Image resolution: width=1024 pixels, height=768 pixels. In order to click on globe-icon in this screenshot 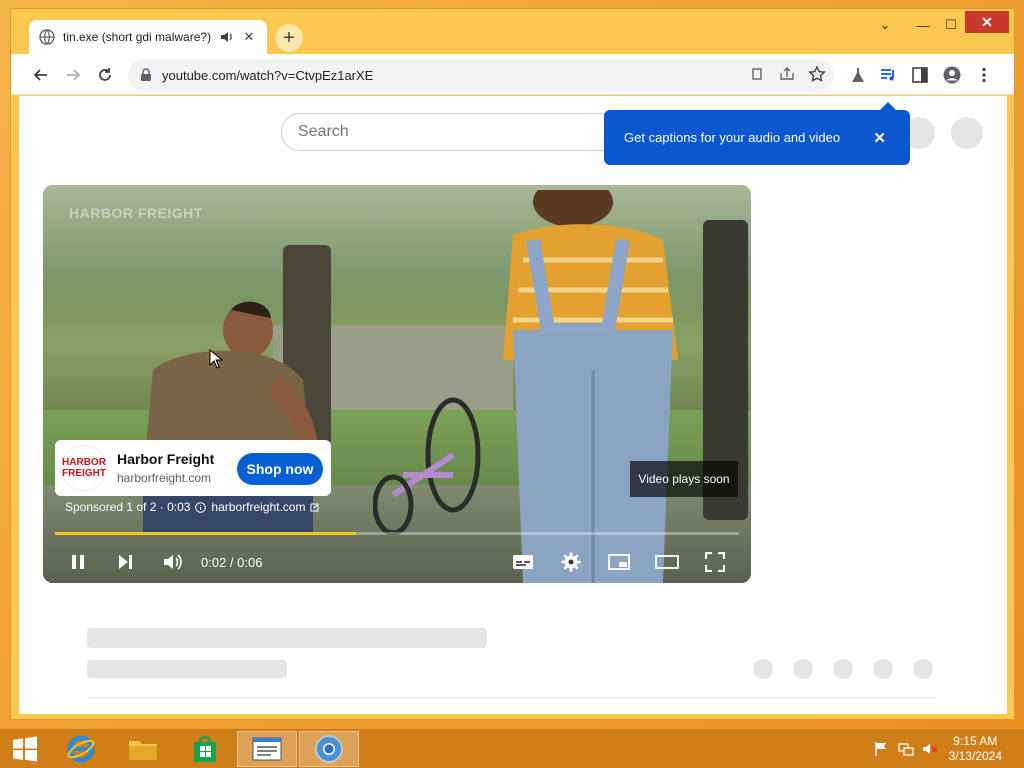, I will do `click(47, 37)`.